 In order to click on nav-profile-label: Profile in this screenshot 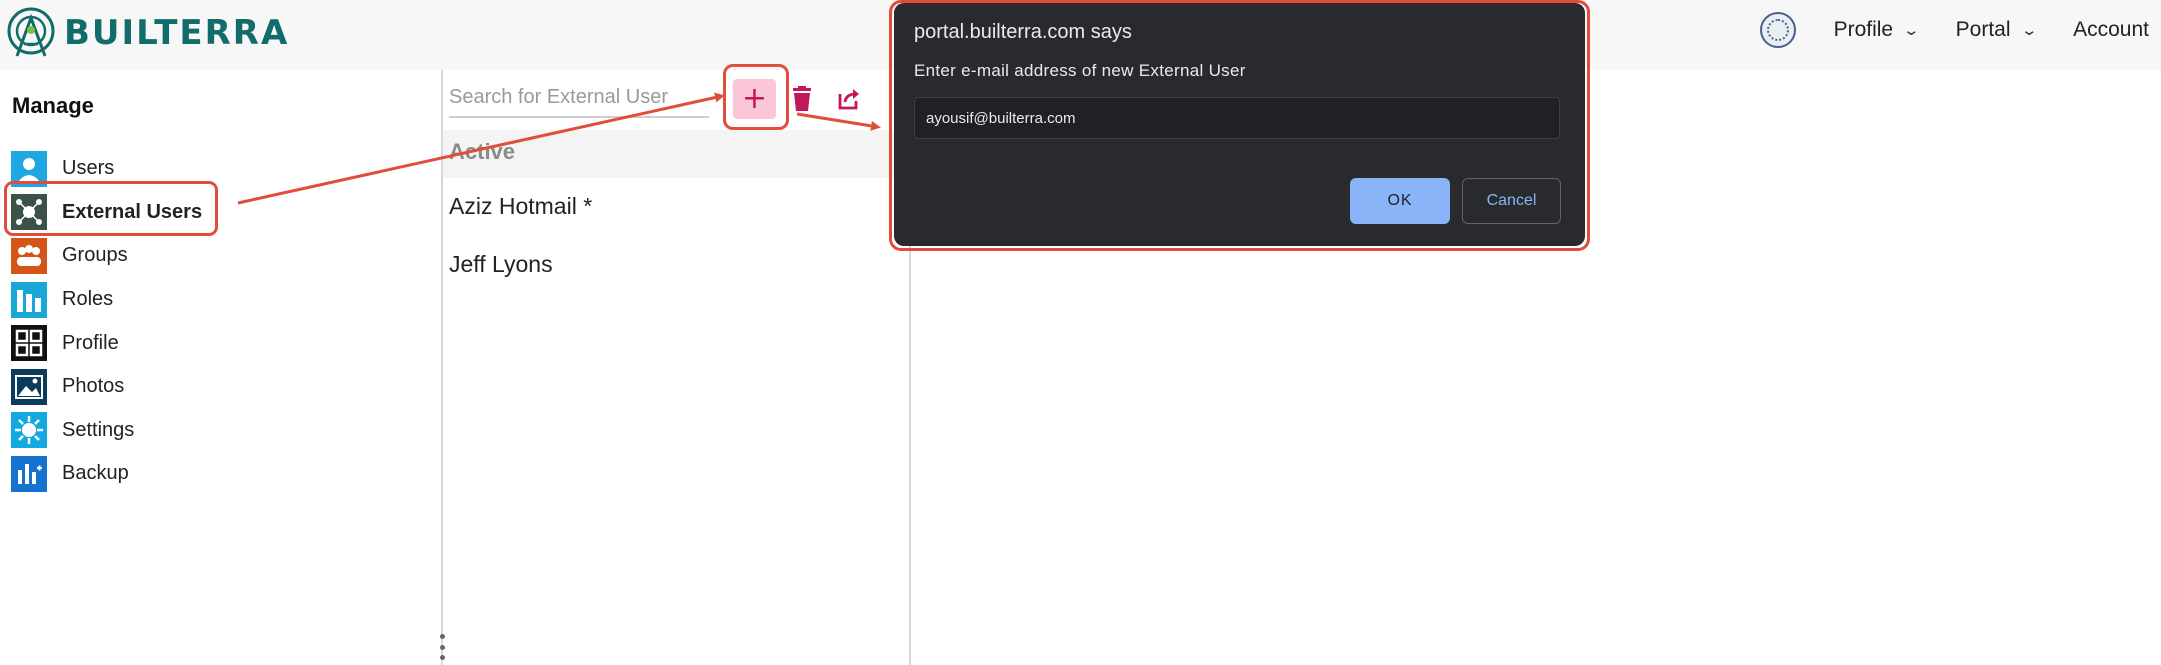, I will do `click(1863, 29)`.